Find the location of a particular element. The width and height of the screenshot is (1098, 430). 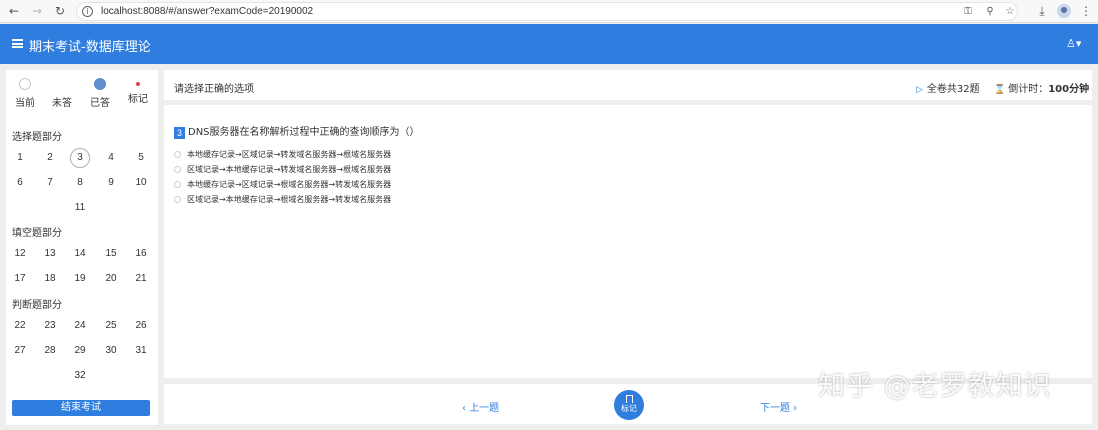

question-number-1: 1 is located at coordinates (20, 158).